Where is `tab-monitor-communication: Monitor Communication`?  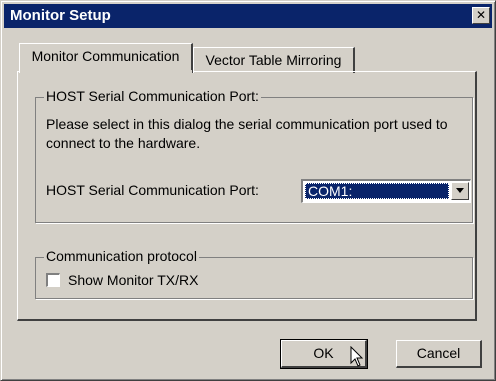 tab-monitor-communication: Monitor Communication is located at coordinates (106, 58).